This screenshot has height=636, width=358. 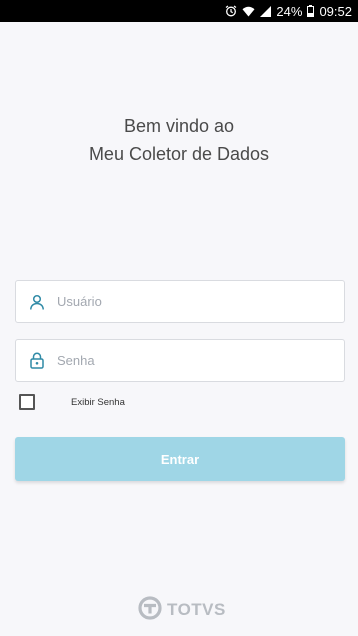 I want to click on username-input, so click(x=199, y=301).